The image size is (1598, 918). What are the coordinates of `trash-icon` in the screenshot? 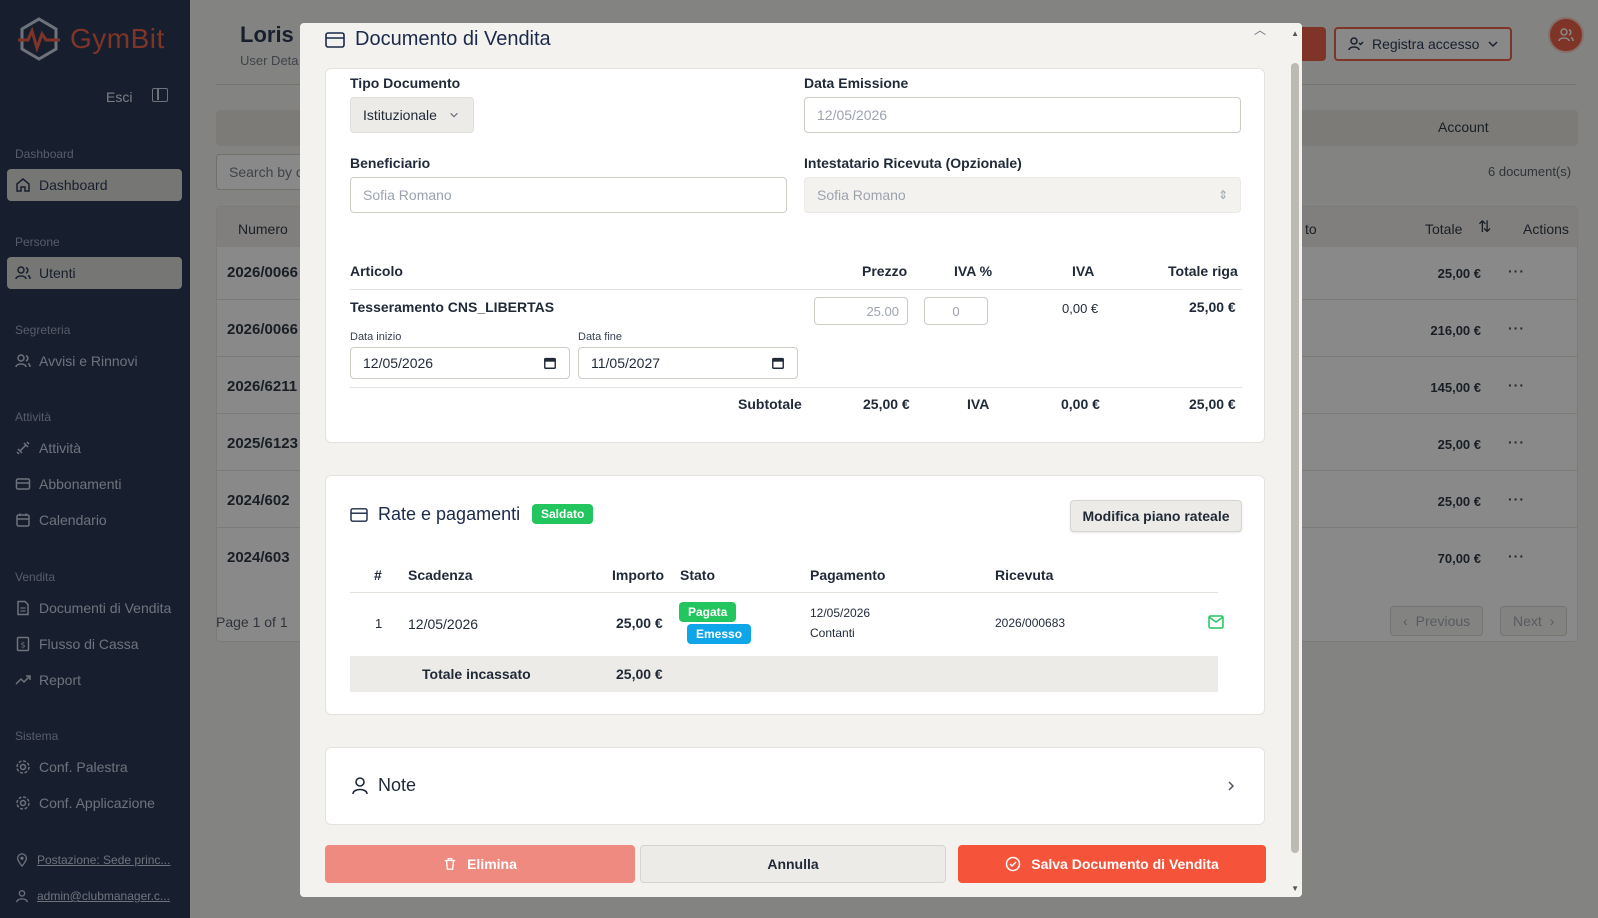 It's located at (450, 864).